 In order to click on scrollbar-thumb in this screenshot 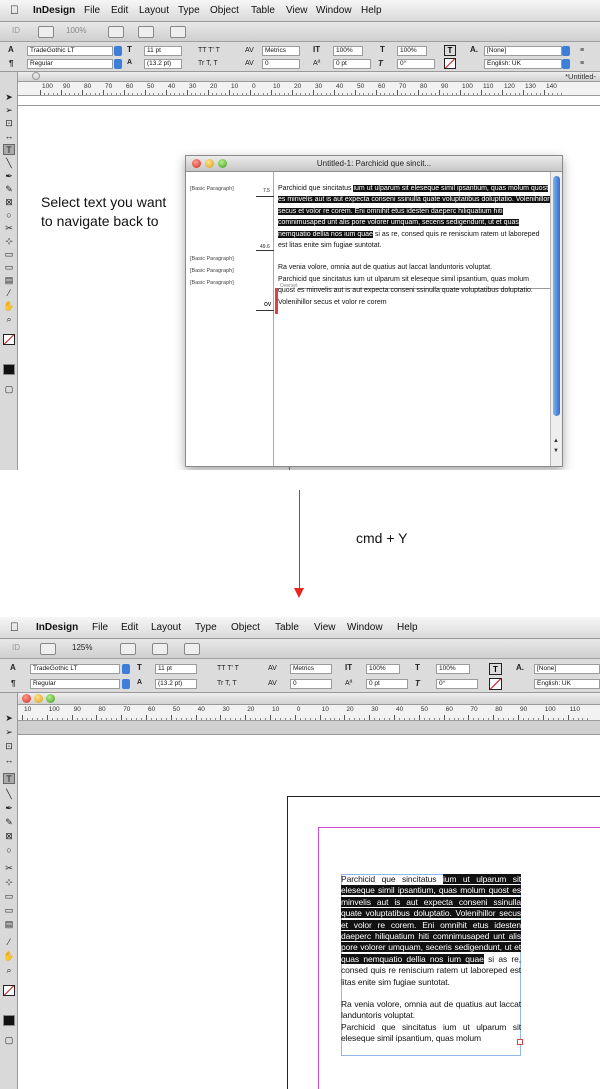, I will do `click(556, 296)`.